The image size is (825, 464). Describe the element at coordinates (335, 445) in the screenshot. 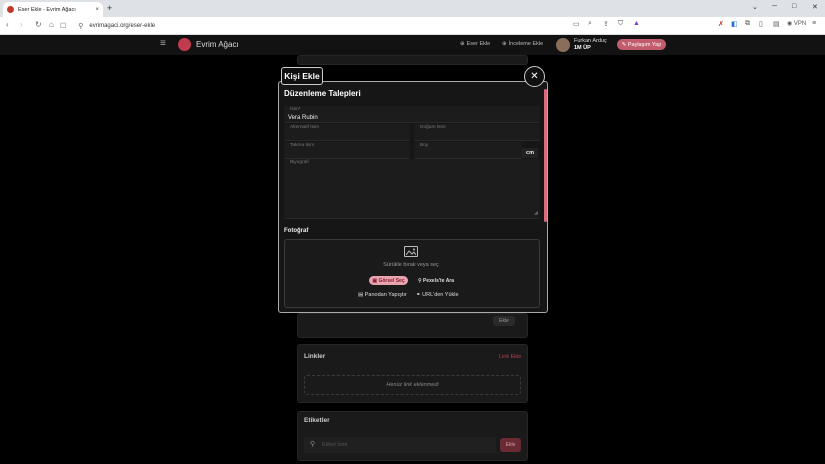

I see `tag-input-placeholder: Etiket İsmi` at that location.